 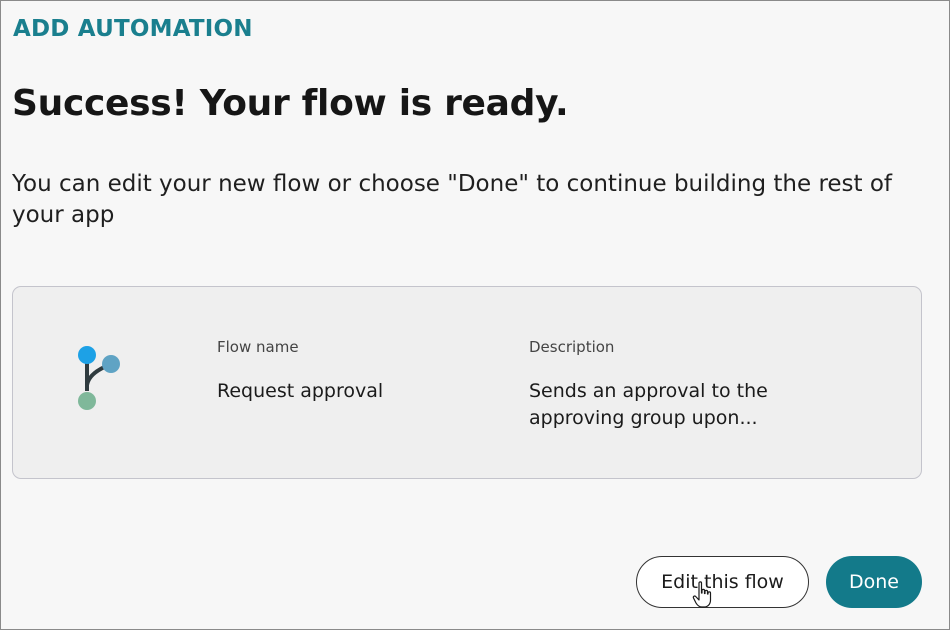 I want to click on hand-pointer-icon, so click(x=702, y=594).